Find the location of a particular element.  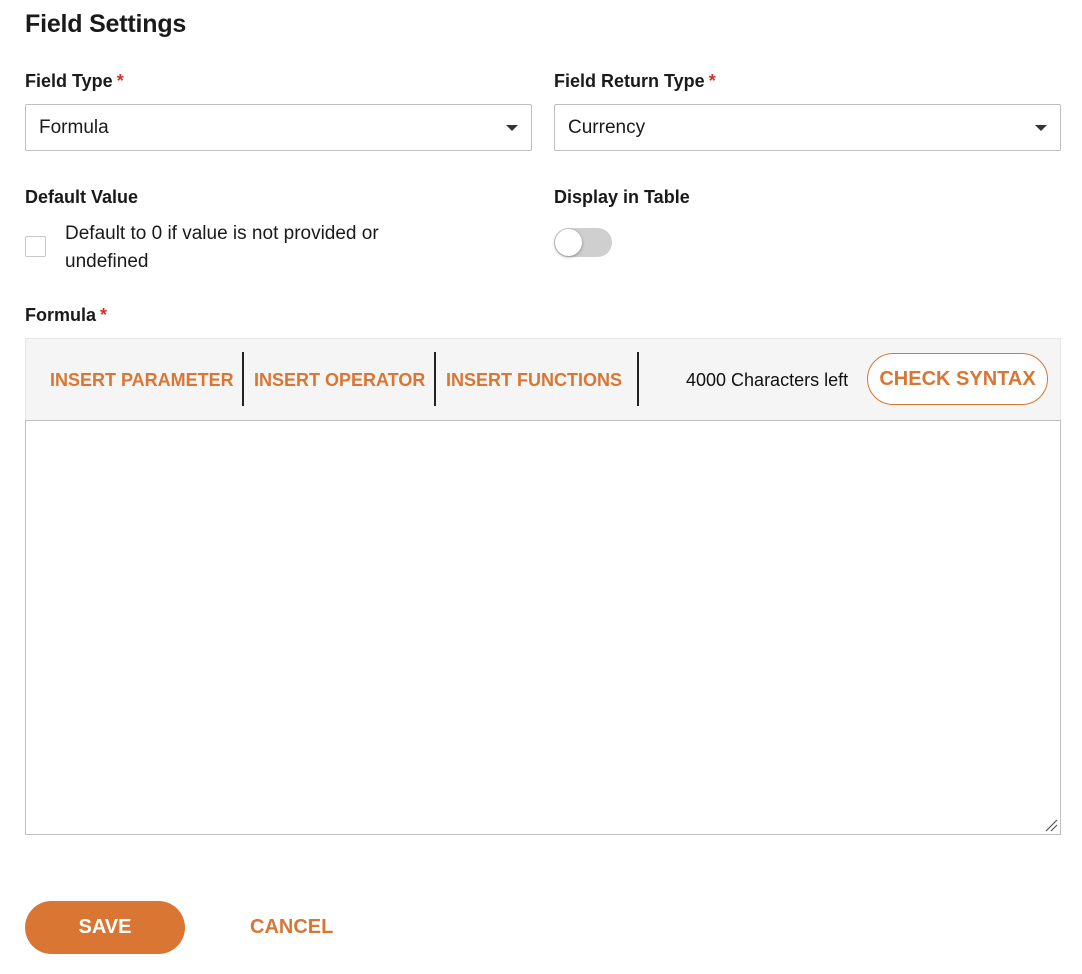

default-value-label: Default Value is located at coordinates (82, 197).